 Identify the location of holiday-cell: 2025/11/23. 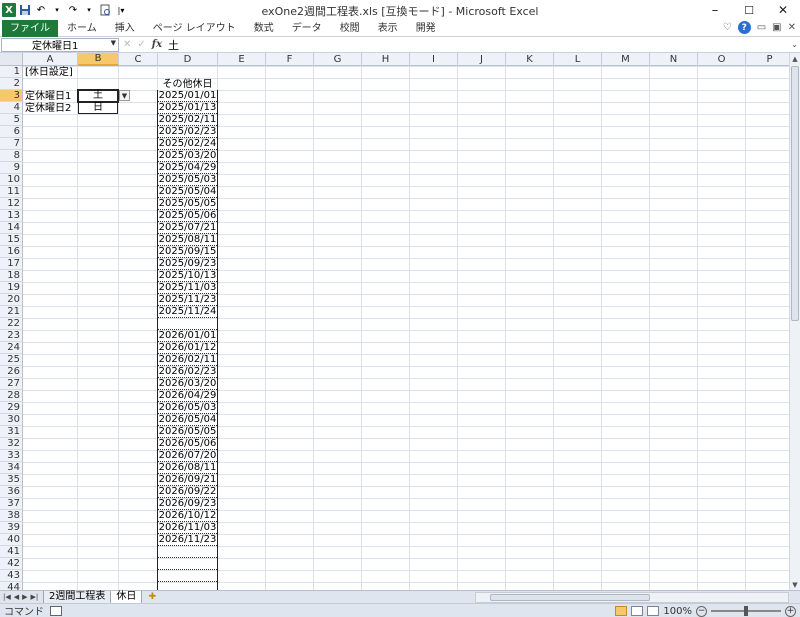
(187, 300).